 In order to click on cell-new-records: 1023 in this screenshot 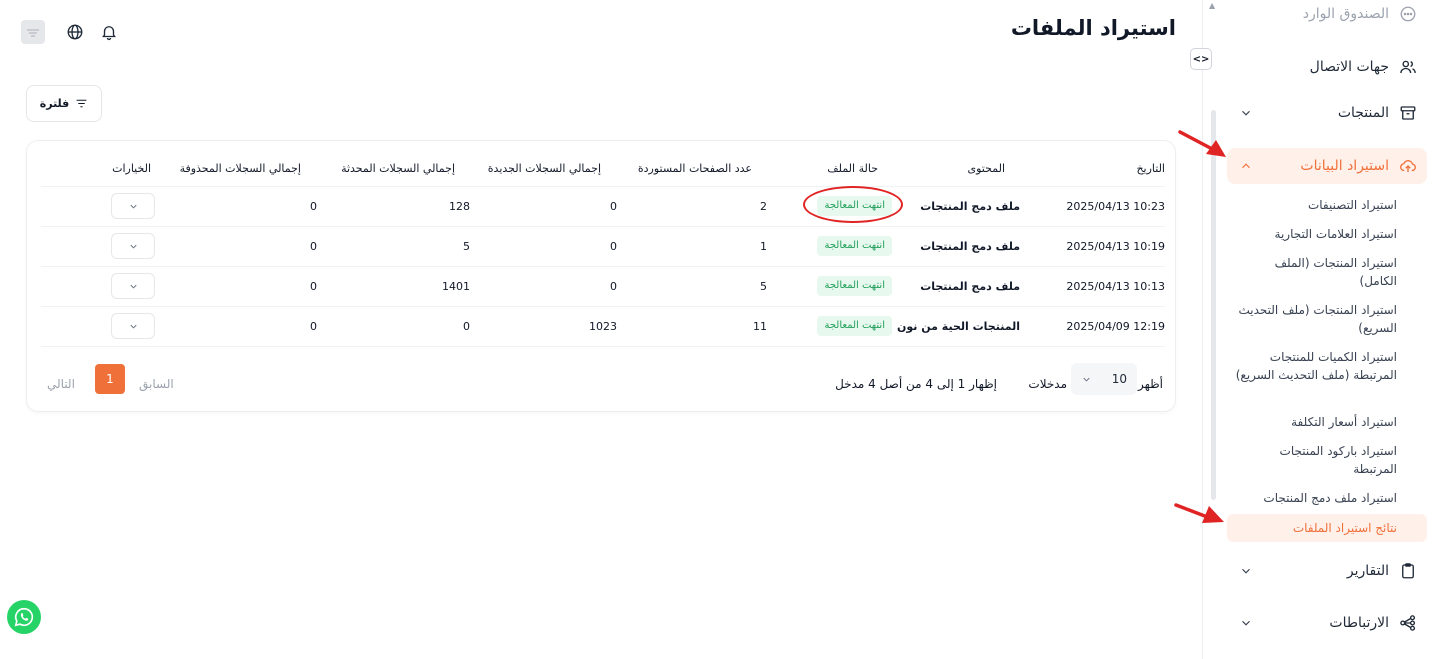, I will do `click(603, 326)`.